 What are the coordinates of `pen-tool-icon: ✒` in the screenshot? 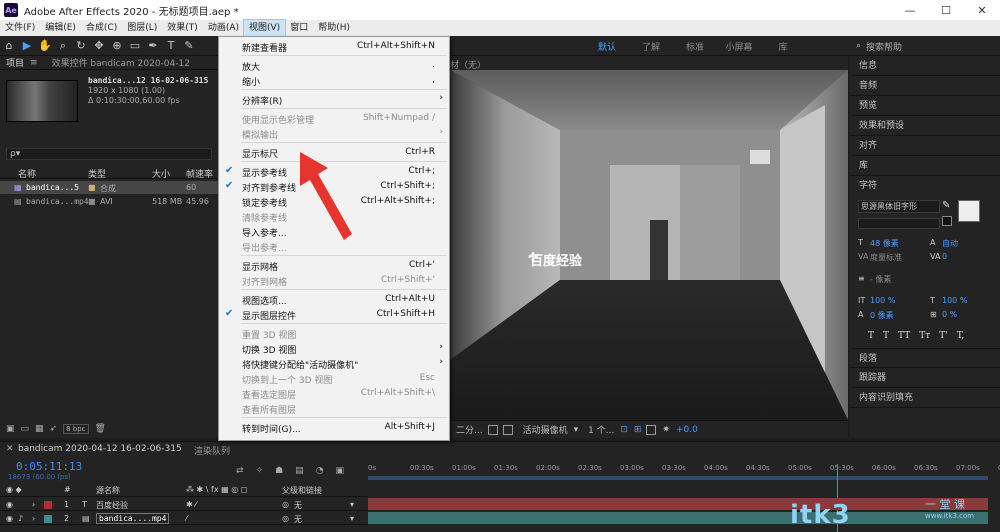 It's located at (153, 46).